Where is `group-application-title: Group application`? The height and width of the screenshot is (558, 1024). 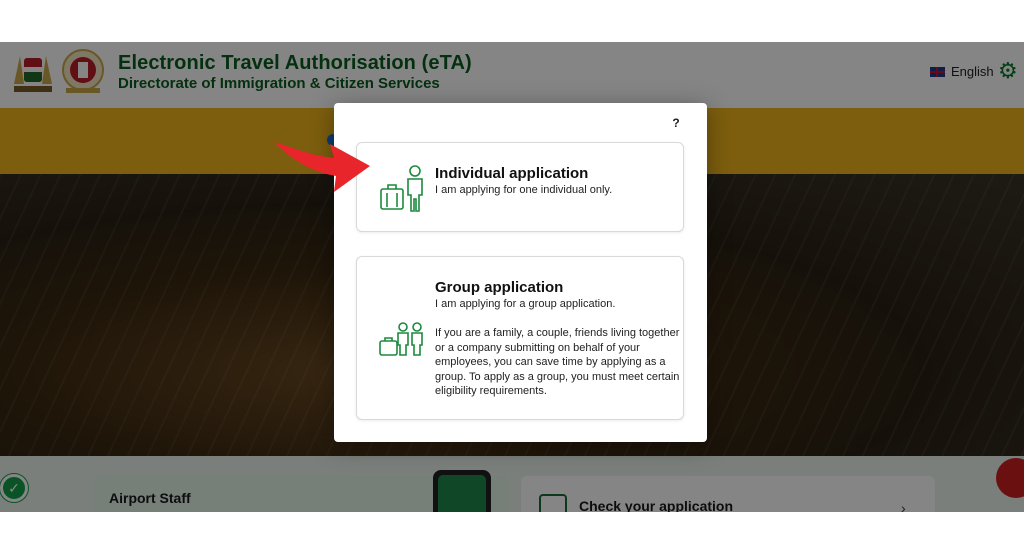
group-application-title: Group application is located at coordinates (499, 287).